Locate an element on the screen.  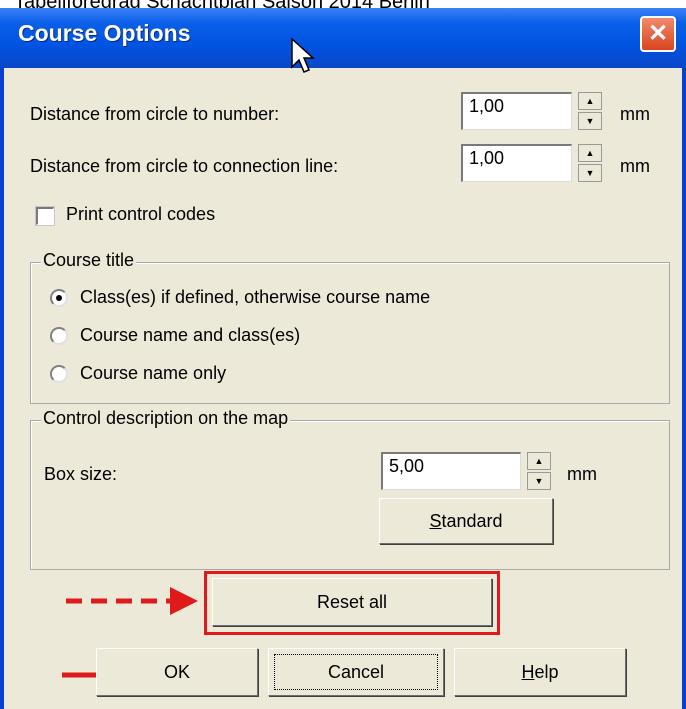
ok-button: OK is located at coordinates (177, 672).